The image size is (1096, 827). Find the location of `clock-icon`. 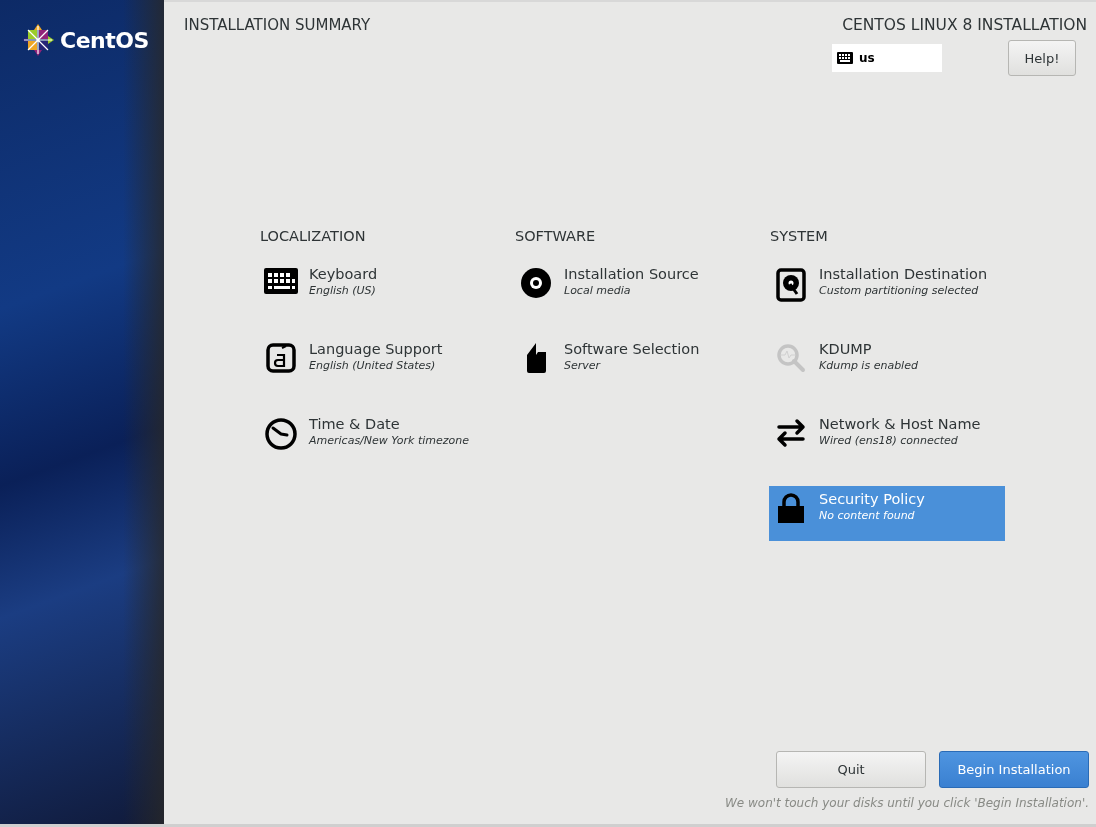

clock-icon is located at coordinates (281, 434).